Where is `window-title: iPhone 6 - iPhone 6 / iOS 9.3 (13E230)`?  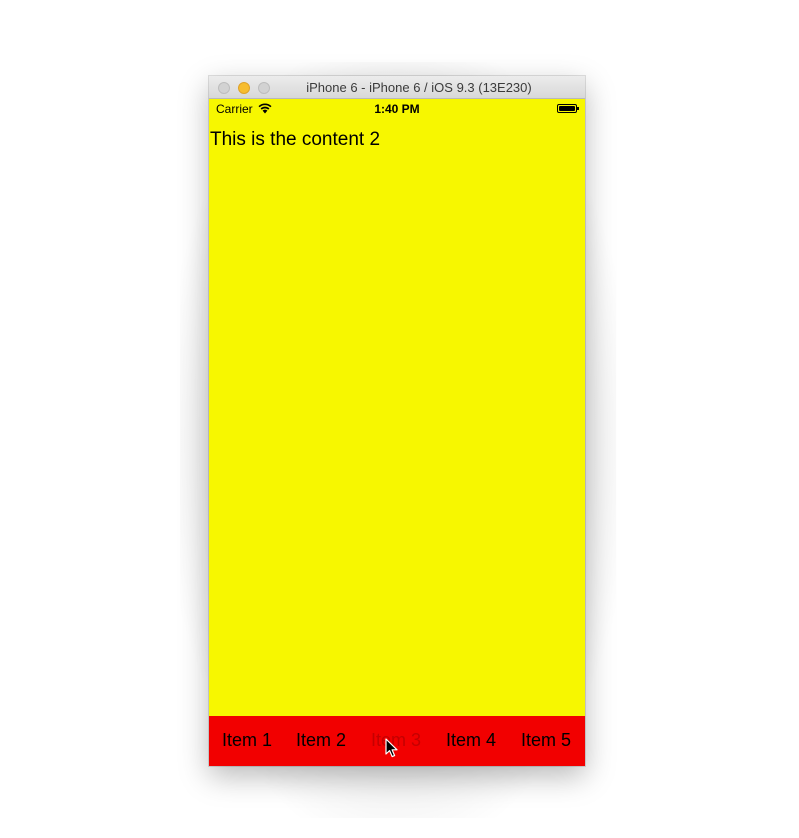 window-title: iPhone 6 - iPhone 6 / iOS 9.3 (13E230) is located at coordinates (419, 87).